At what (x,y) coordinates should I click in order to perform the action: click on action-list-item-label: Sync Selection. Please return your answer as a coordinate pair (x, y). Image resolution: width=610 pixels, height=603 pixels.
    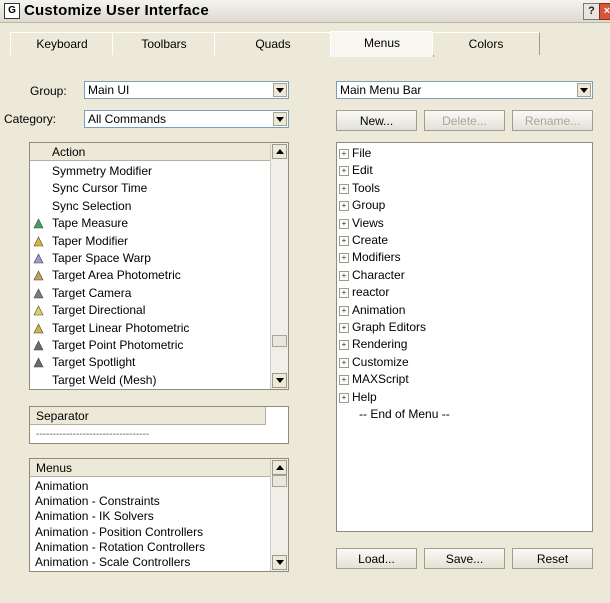
    Looking at the image, I should click on (92, 205).